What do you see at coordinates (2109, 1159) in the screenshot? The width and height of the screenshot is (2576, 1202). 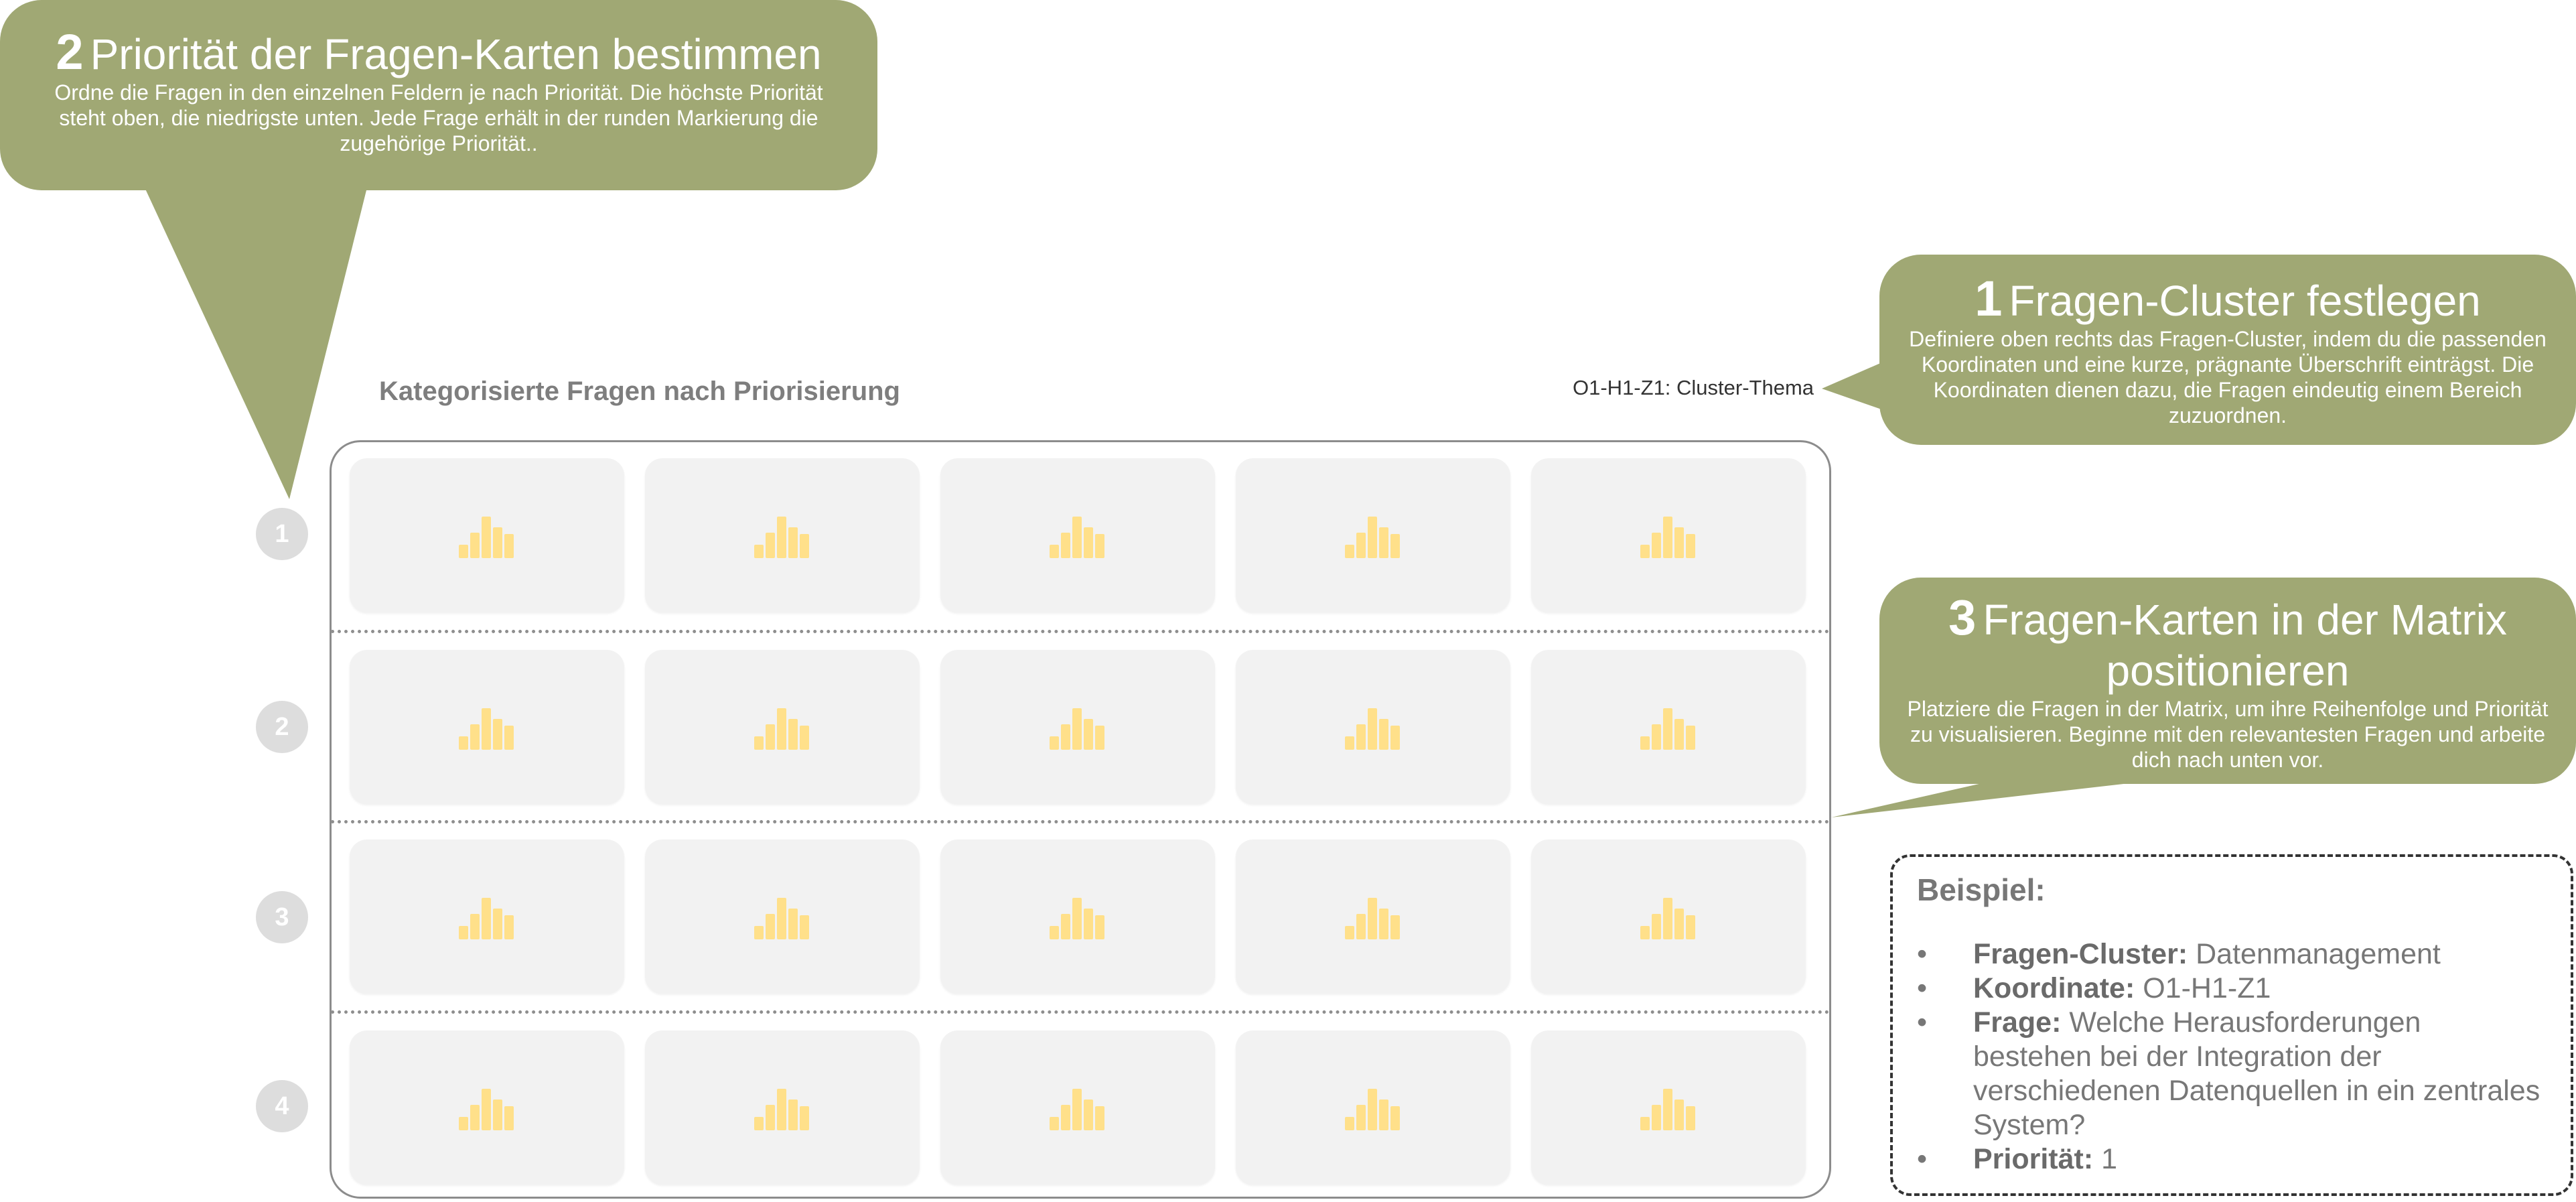 I see `example-item-value: 1` at bounding box center [2109, 1159].